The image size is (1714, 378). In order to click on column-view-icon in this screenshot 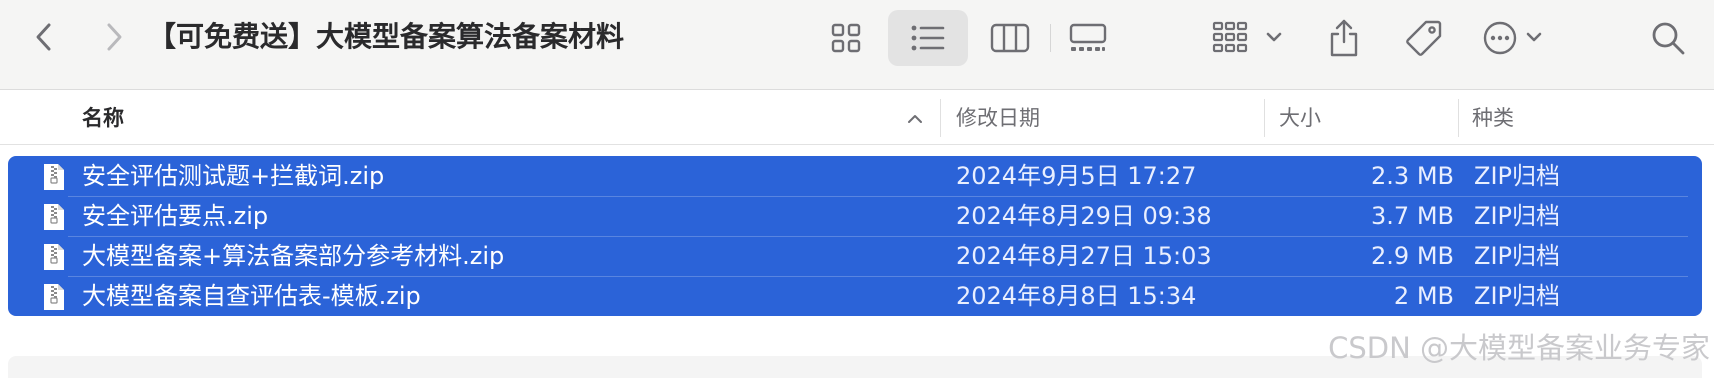, I will do `click(1010, 38)`.